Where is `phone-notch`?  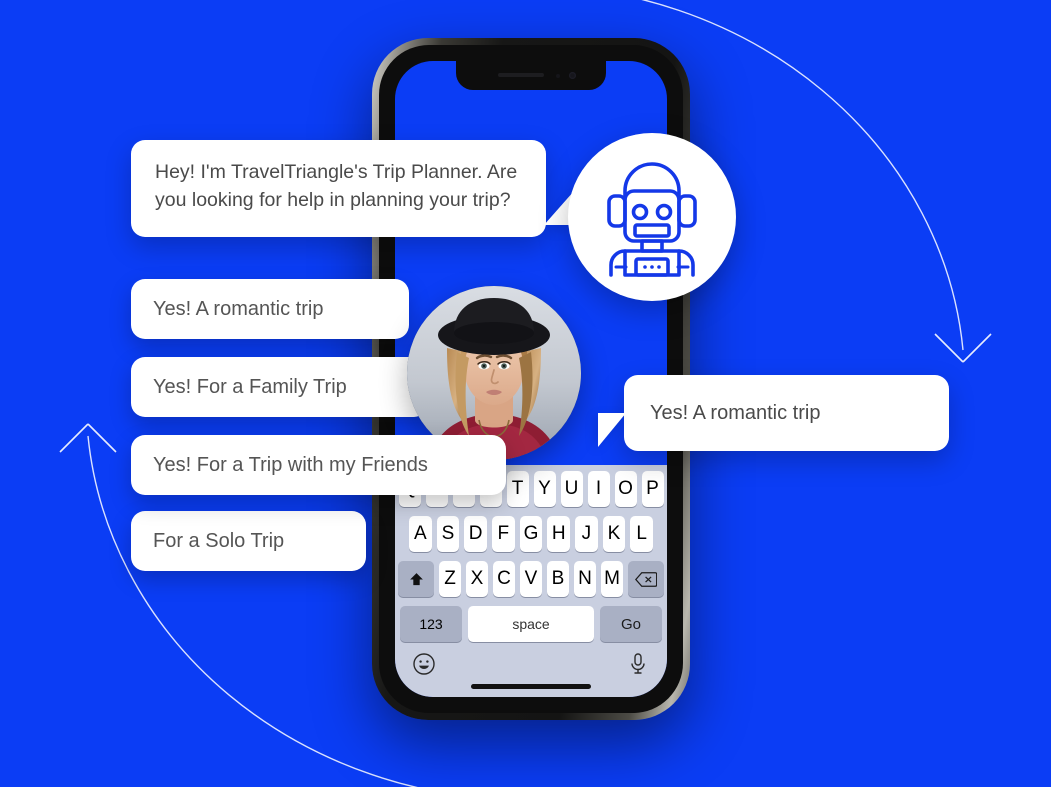 phone-notch is located at coordinates (531, 75).